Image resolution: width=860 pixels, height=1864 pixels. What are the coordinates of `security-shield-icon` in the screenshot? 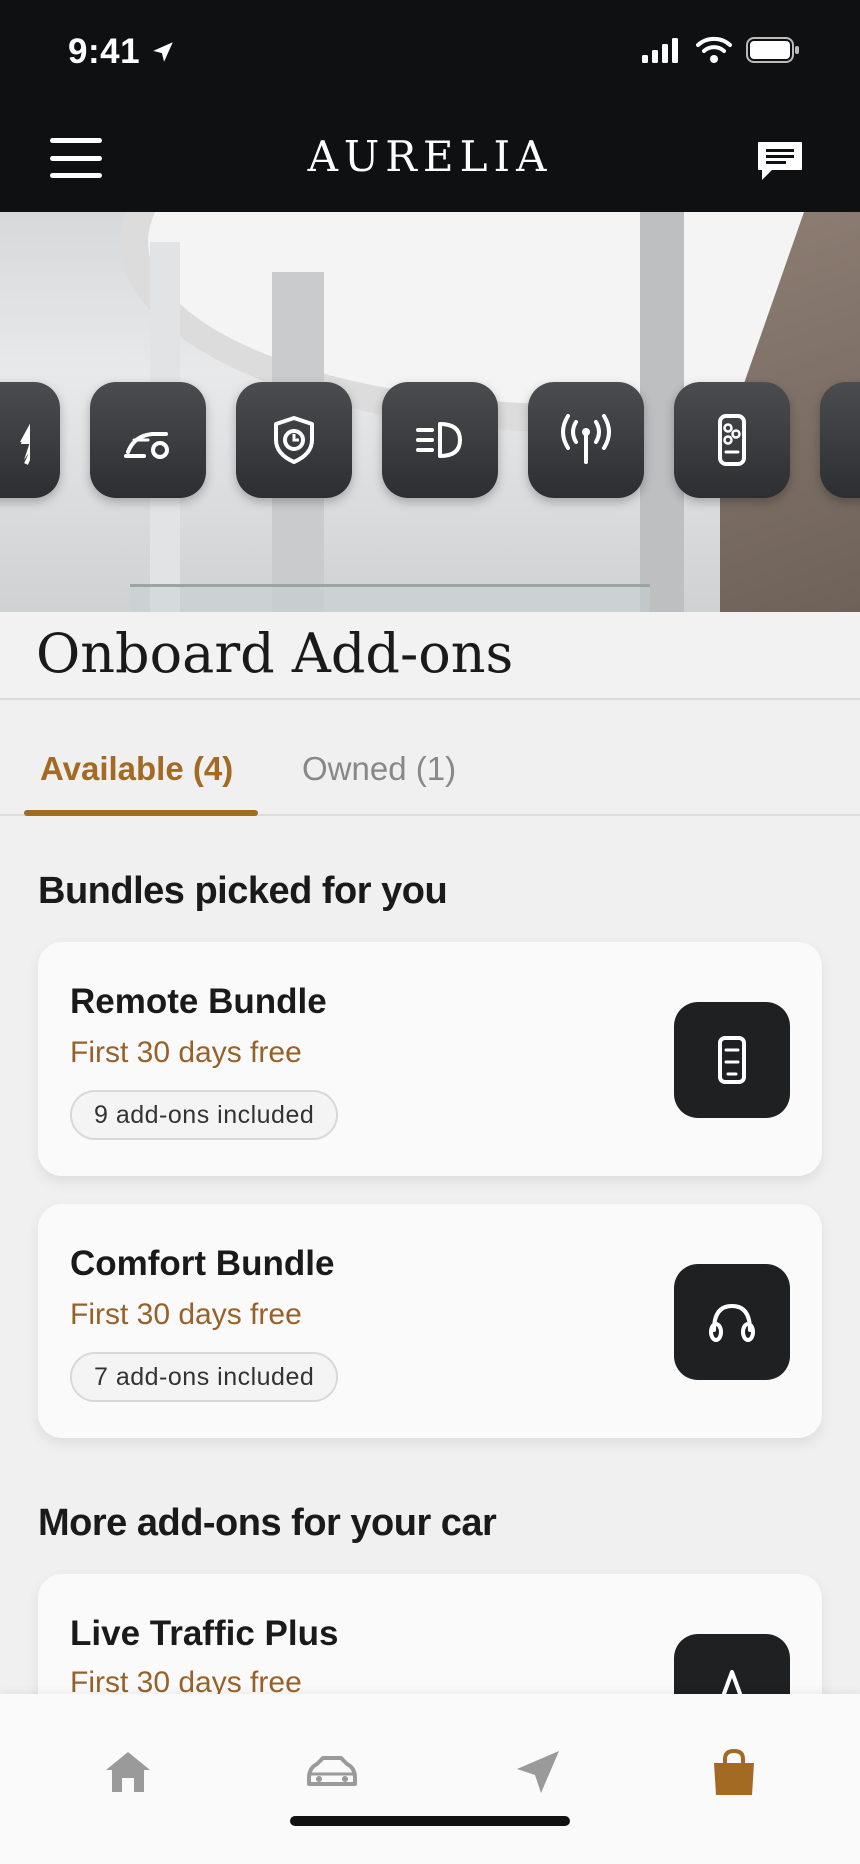 It's located at (294, 440).